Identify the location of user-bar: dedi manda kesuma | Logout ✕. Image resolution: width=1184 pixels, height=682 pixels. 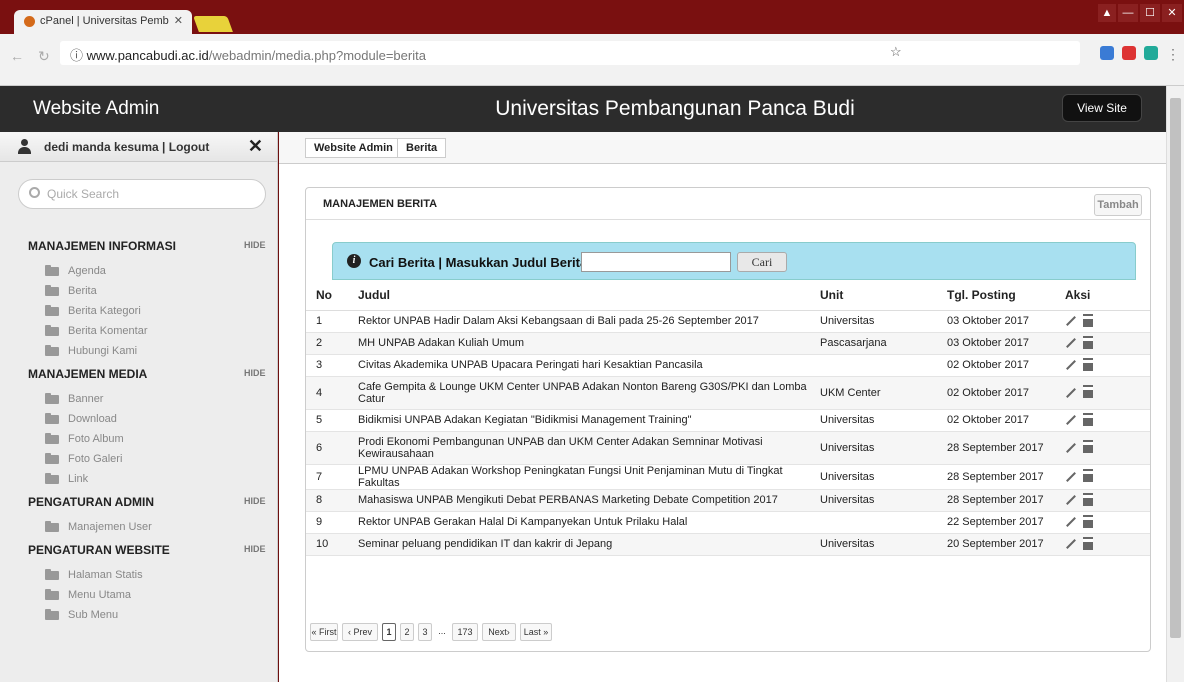
(138, 147).